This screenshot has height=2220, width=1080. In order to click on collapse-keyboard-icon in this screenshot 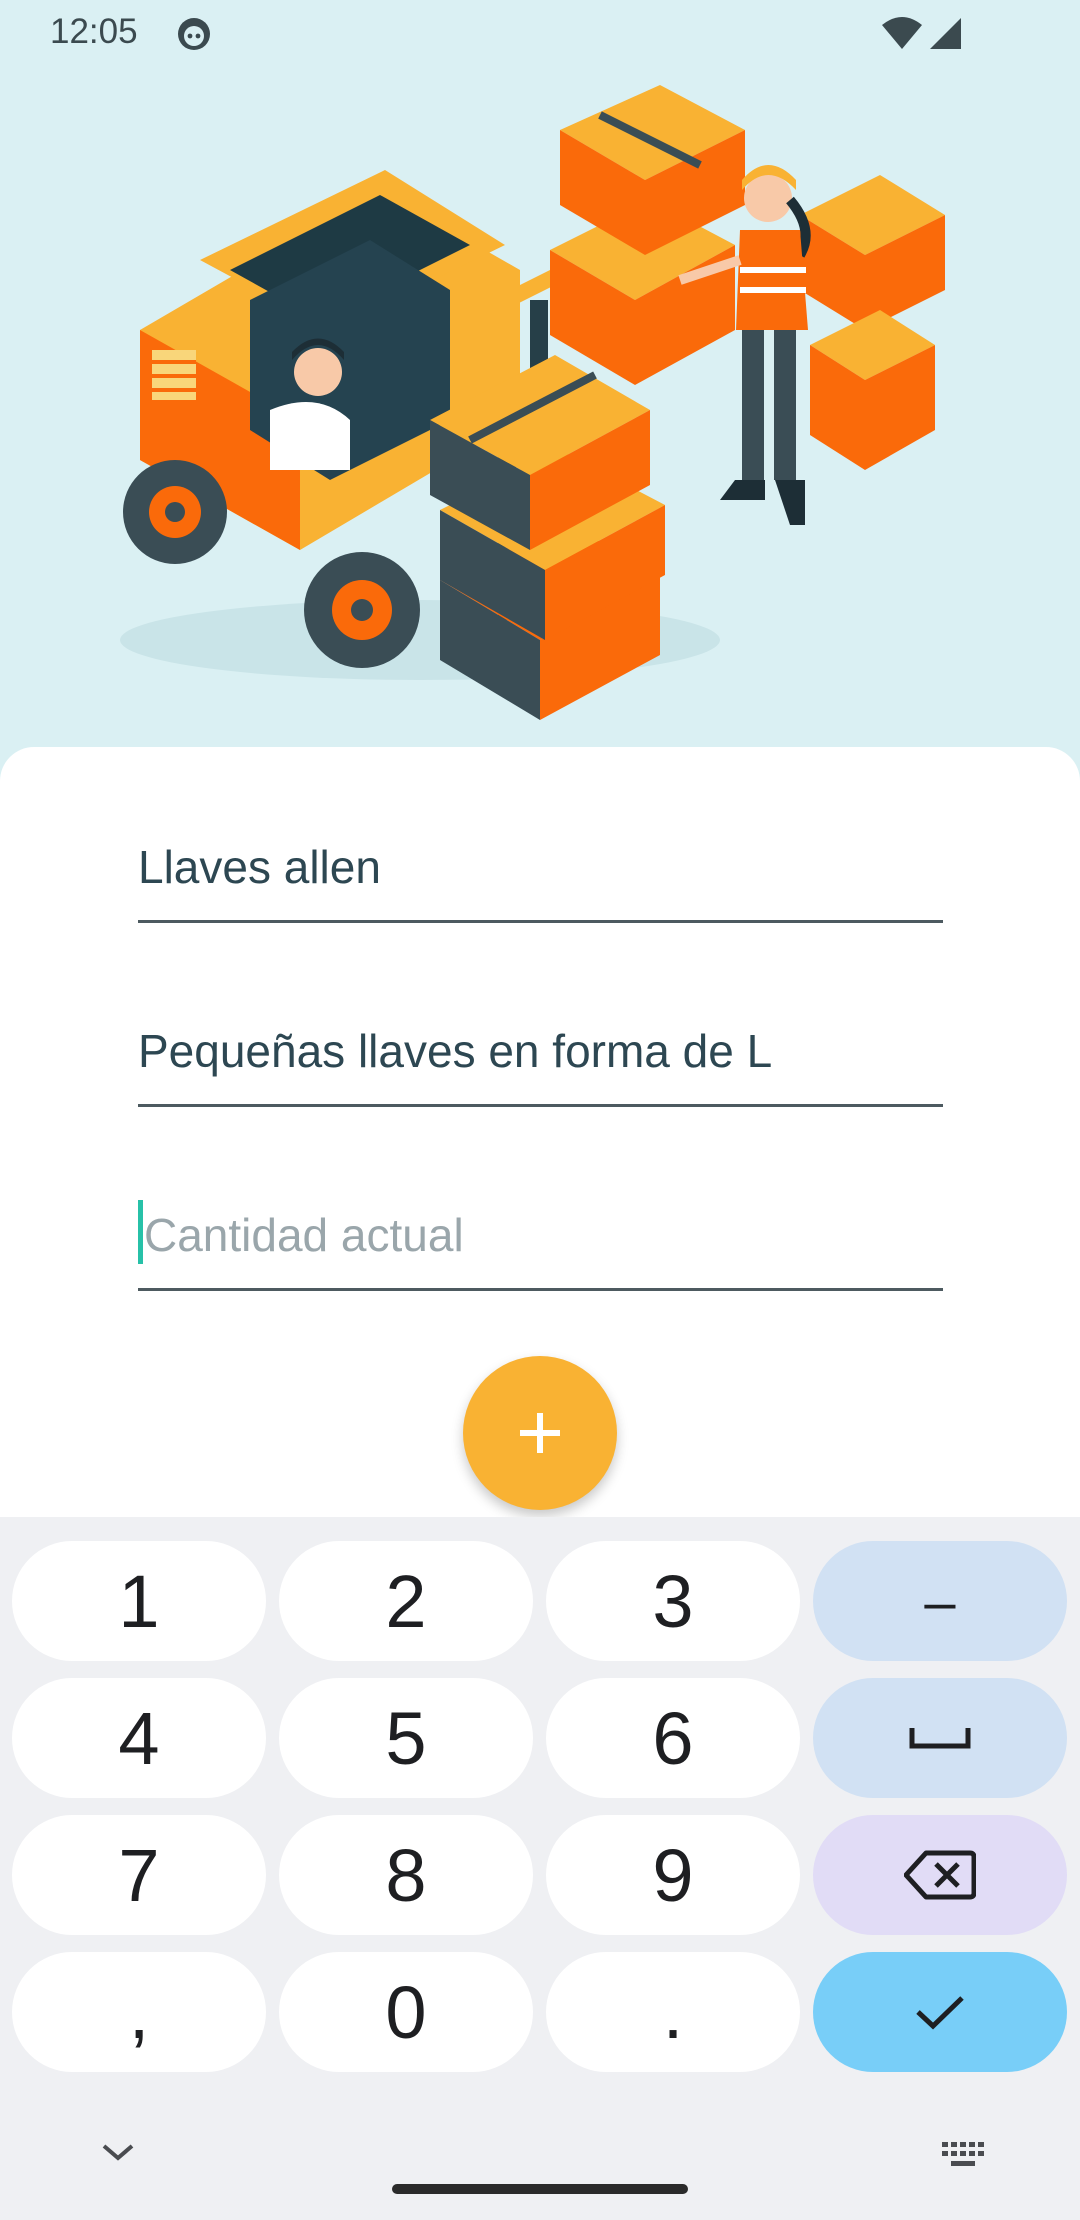, I will do `click(118, 2152)`.